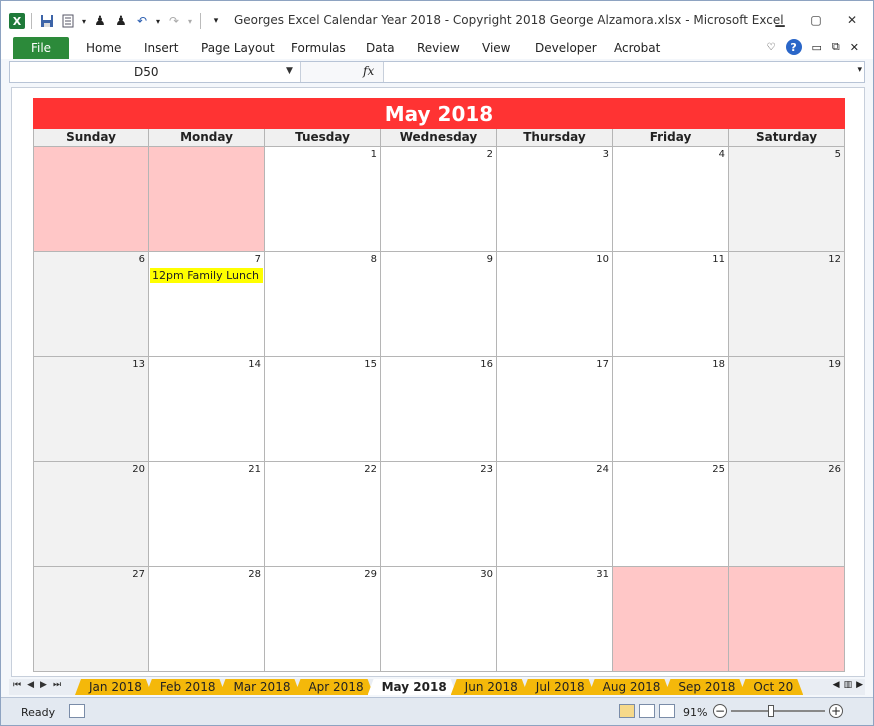 The width and height of the screenshot is (874, 726). I want to click on sheet-tab-oct: Oct 20, so click(771, 687).